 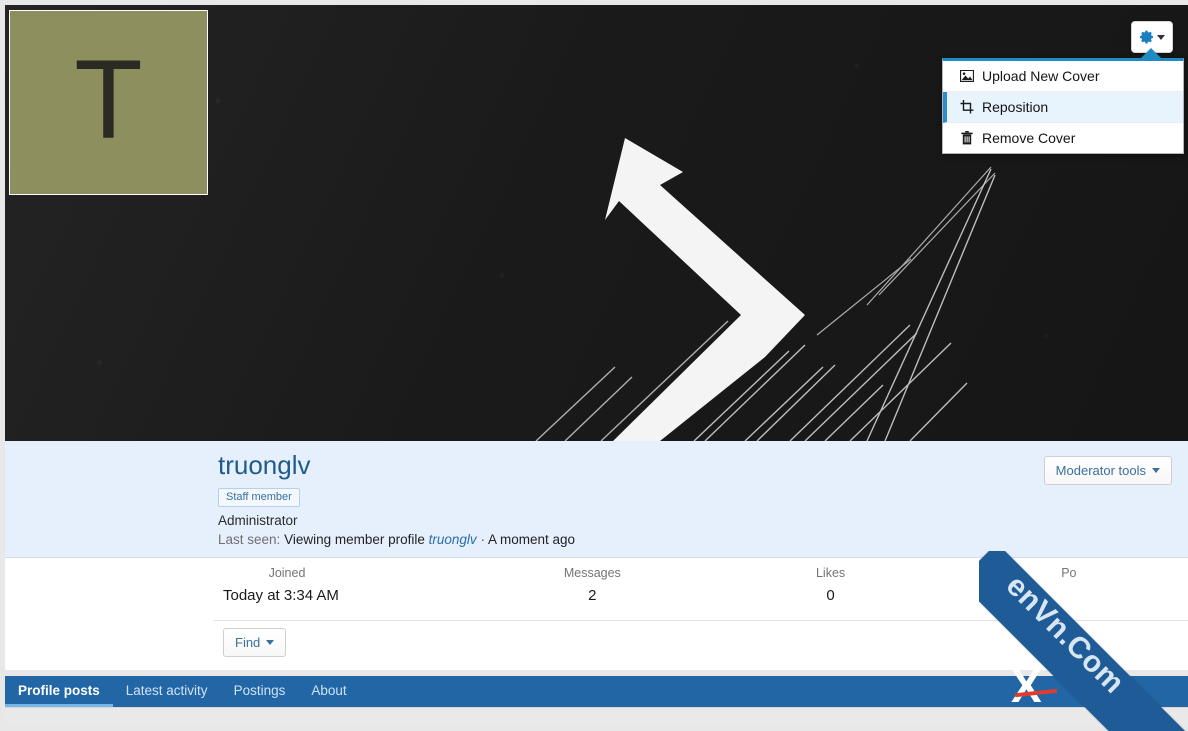 I want to click on avatar: T, so click(x=108, y=102).